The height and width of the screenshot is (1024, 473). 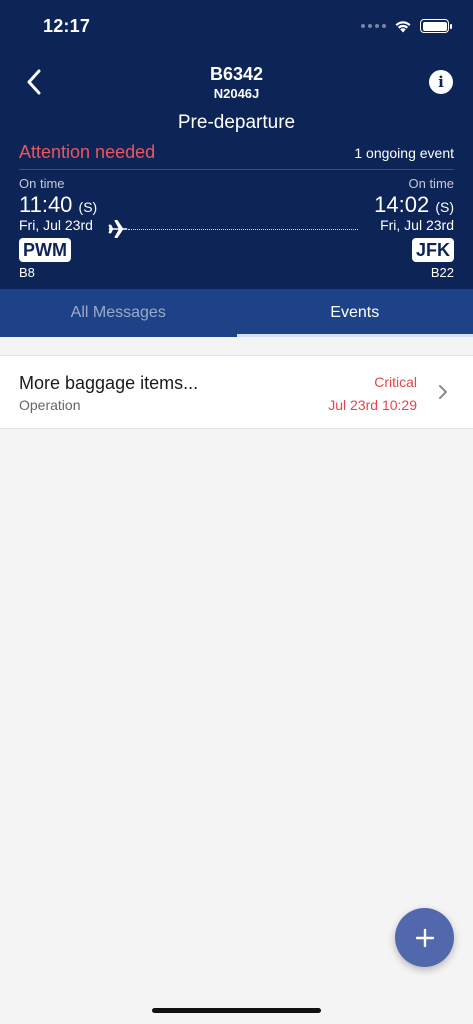 I want to click on battery-icon, so click(x=436, y=26).